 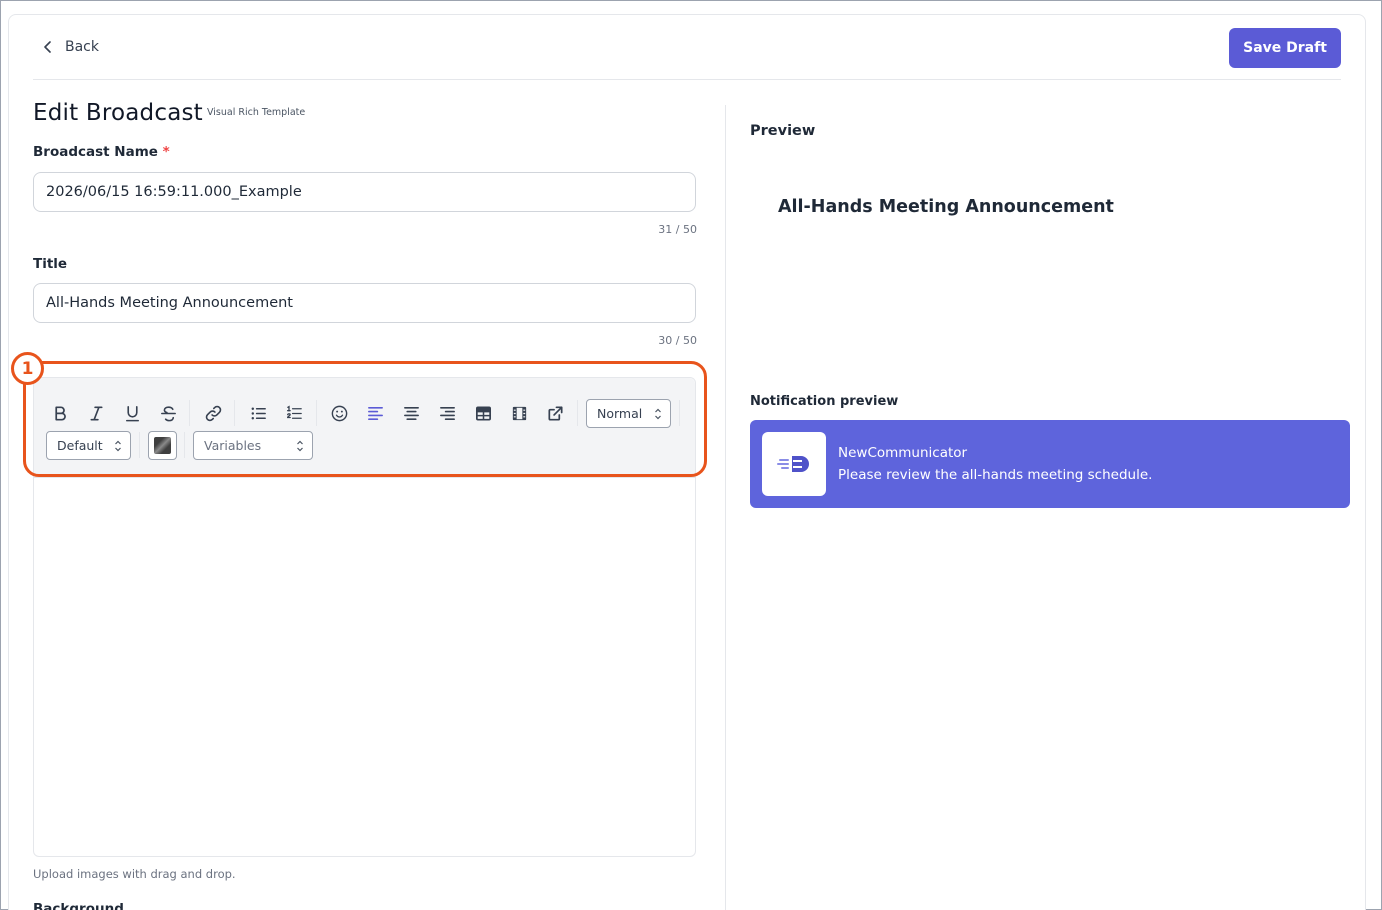 What do you see at coordinates (132, 413) in the screenshot?
I see `underline-icon` at bounding box center [132, 413].